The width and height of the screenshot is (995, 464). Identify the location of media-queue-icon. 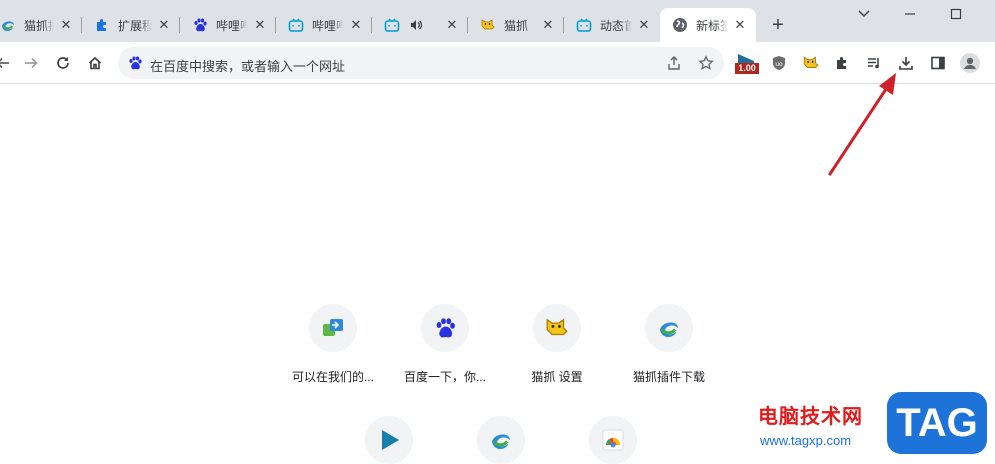
(874, 63).